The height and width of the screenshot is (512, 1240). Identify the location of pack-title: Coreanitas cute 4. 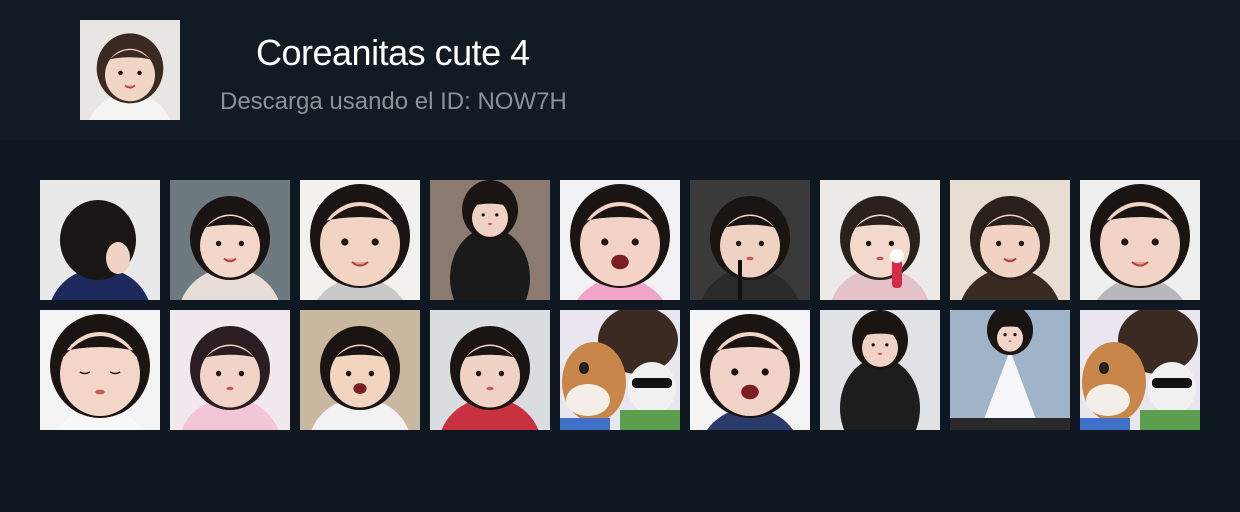
(393, 52).